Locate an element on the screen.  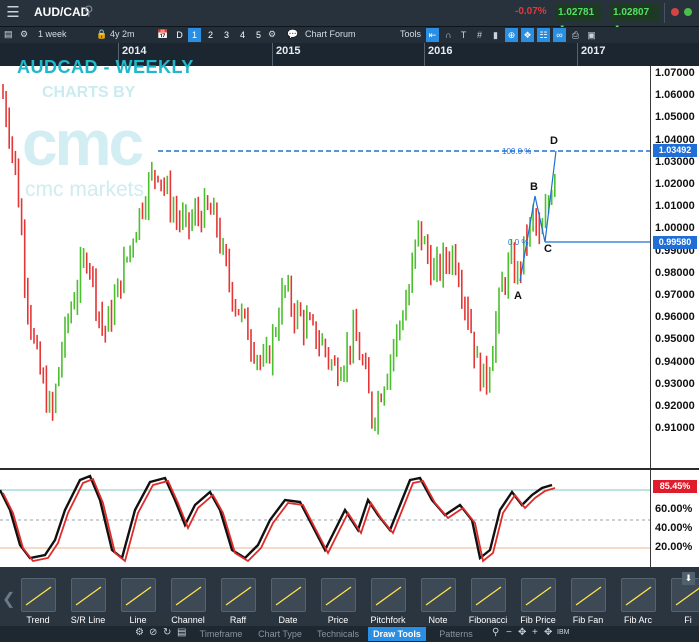
stochastic-plot is located at coordinates (325, 518).